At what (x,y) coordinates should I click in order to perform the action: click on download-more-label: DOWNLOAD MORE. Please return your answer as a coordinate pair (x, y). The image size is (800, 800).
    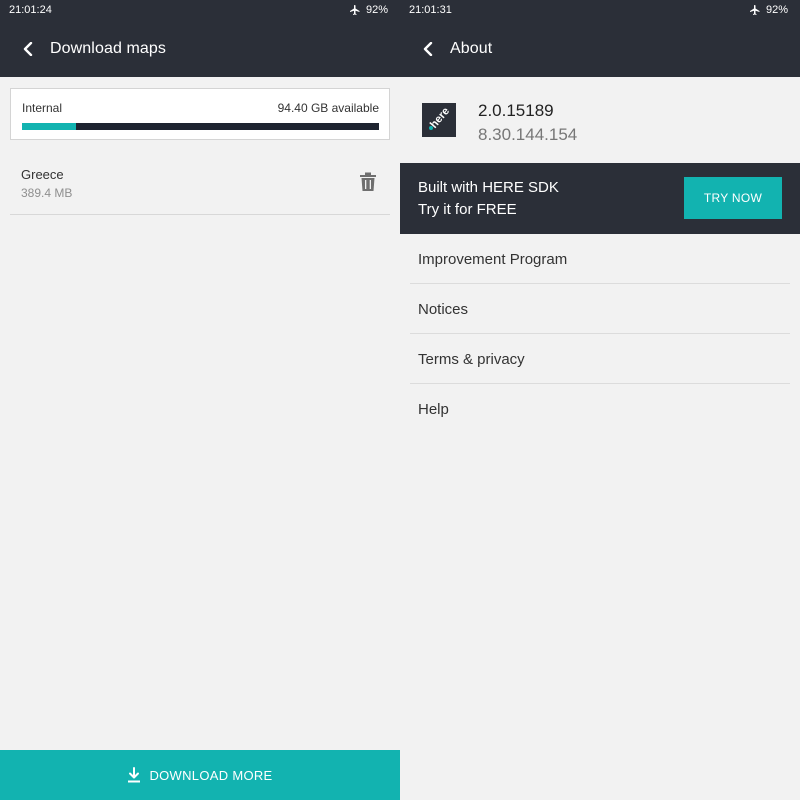
    Looking at the image, I should click on (211, 775).